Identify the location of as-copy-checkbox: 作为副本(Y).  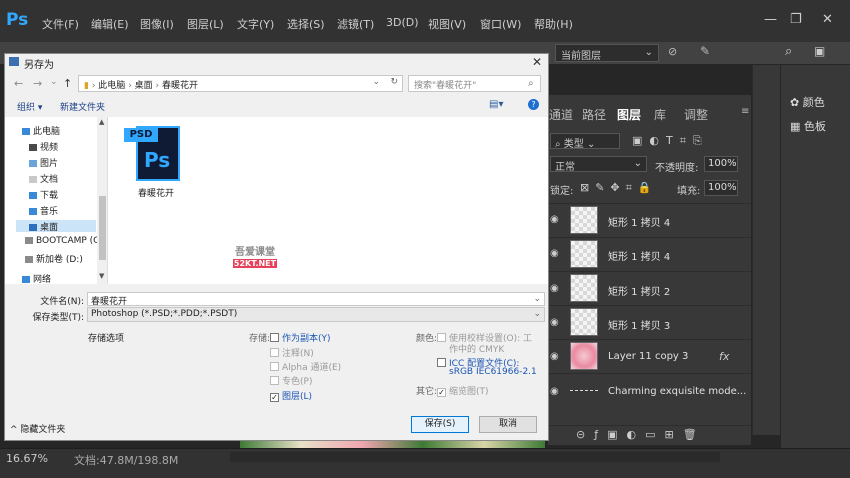
(300, 337).